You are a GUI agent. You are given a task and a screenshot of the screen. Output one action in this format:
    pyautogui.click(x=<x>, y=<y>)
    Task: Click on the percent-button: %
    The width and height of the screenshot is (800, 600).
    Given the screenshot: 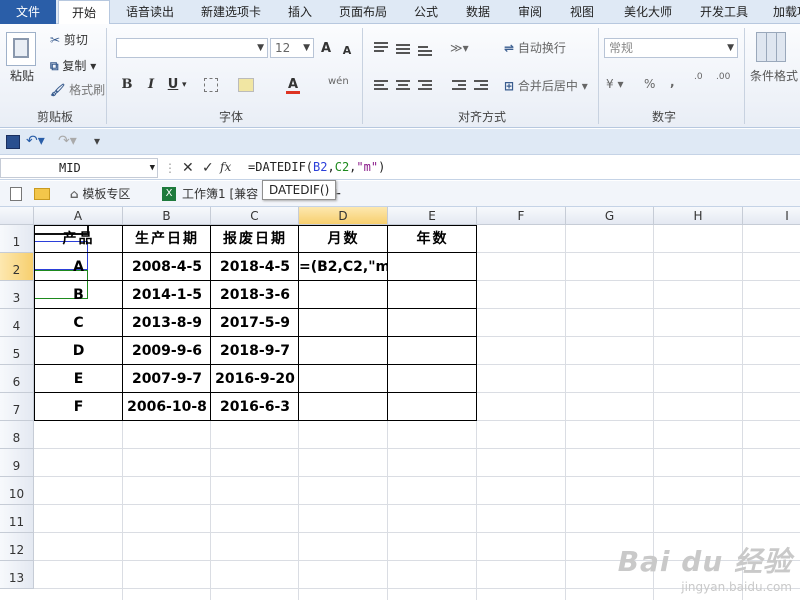 What is the action you would take?
    pyautogui.click(x=649, y=84)
    